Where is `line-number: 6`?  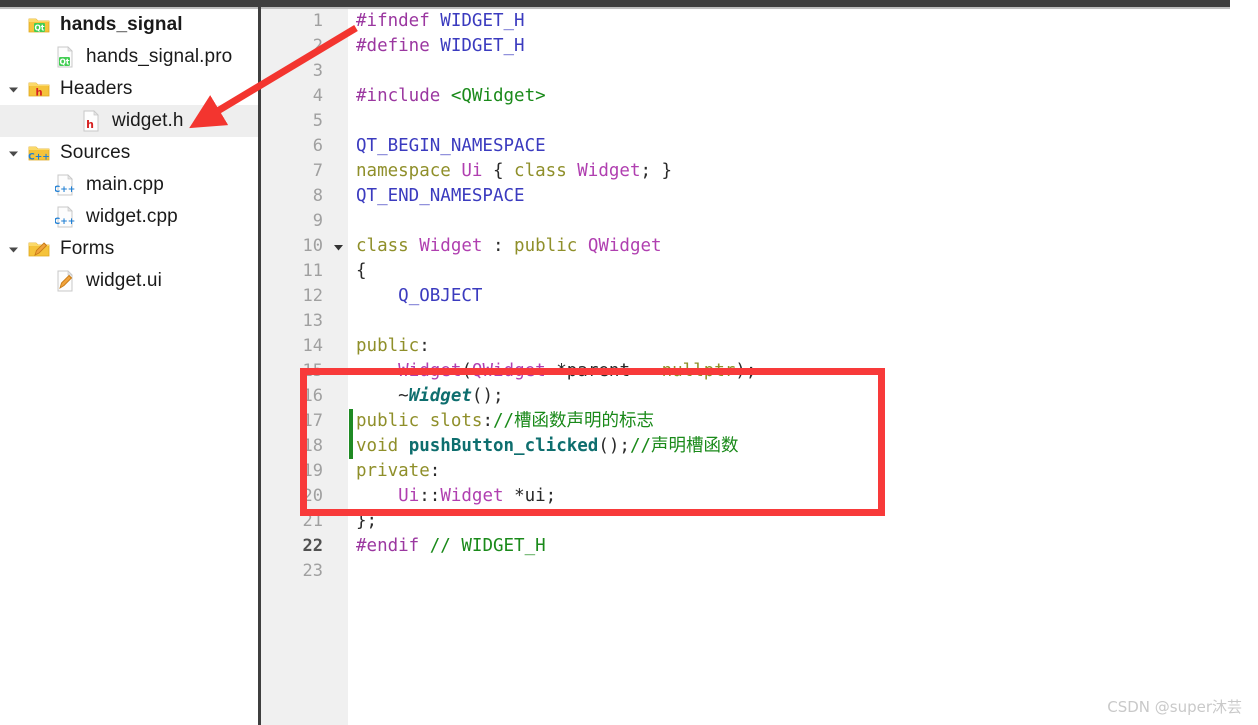 line-number: 6 is located at coordinates (317, 146).